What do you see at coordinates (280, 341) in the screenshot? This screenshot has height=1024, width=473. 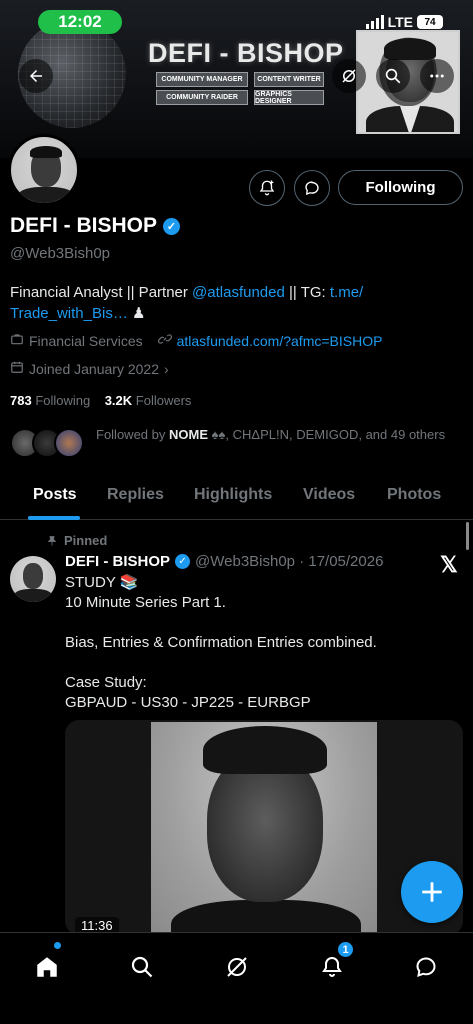 I see `website-link: atlasfunded.com/?afmc=BISHOP` at bounding box center [280, 341].